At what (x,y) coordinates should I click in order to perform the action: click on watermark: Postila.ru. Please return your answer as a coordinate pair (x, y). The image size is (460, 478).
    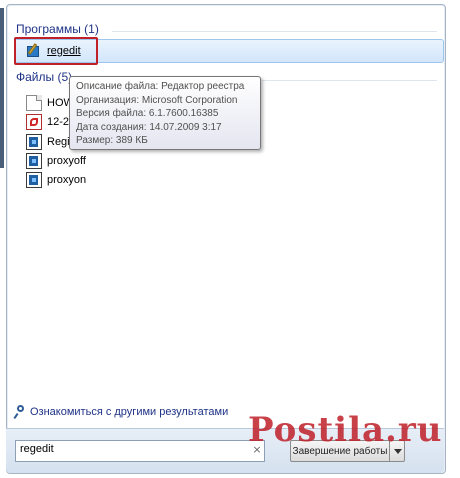
    Looking at the image, I should click on (345, 430).